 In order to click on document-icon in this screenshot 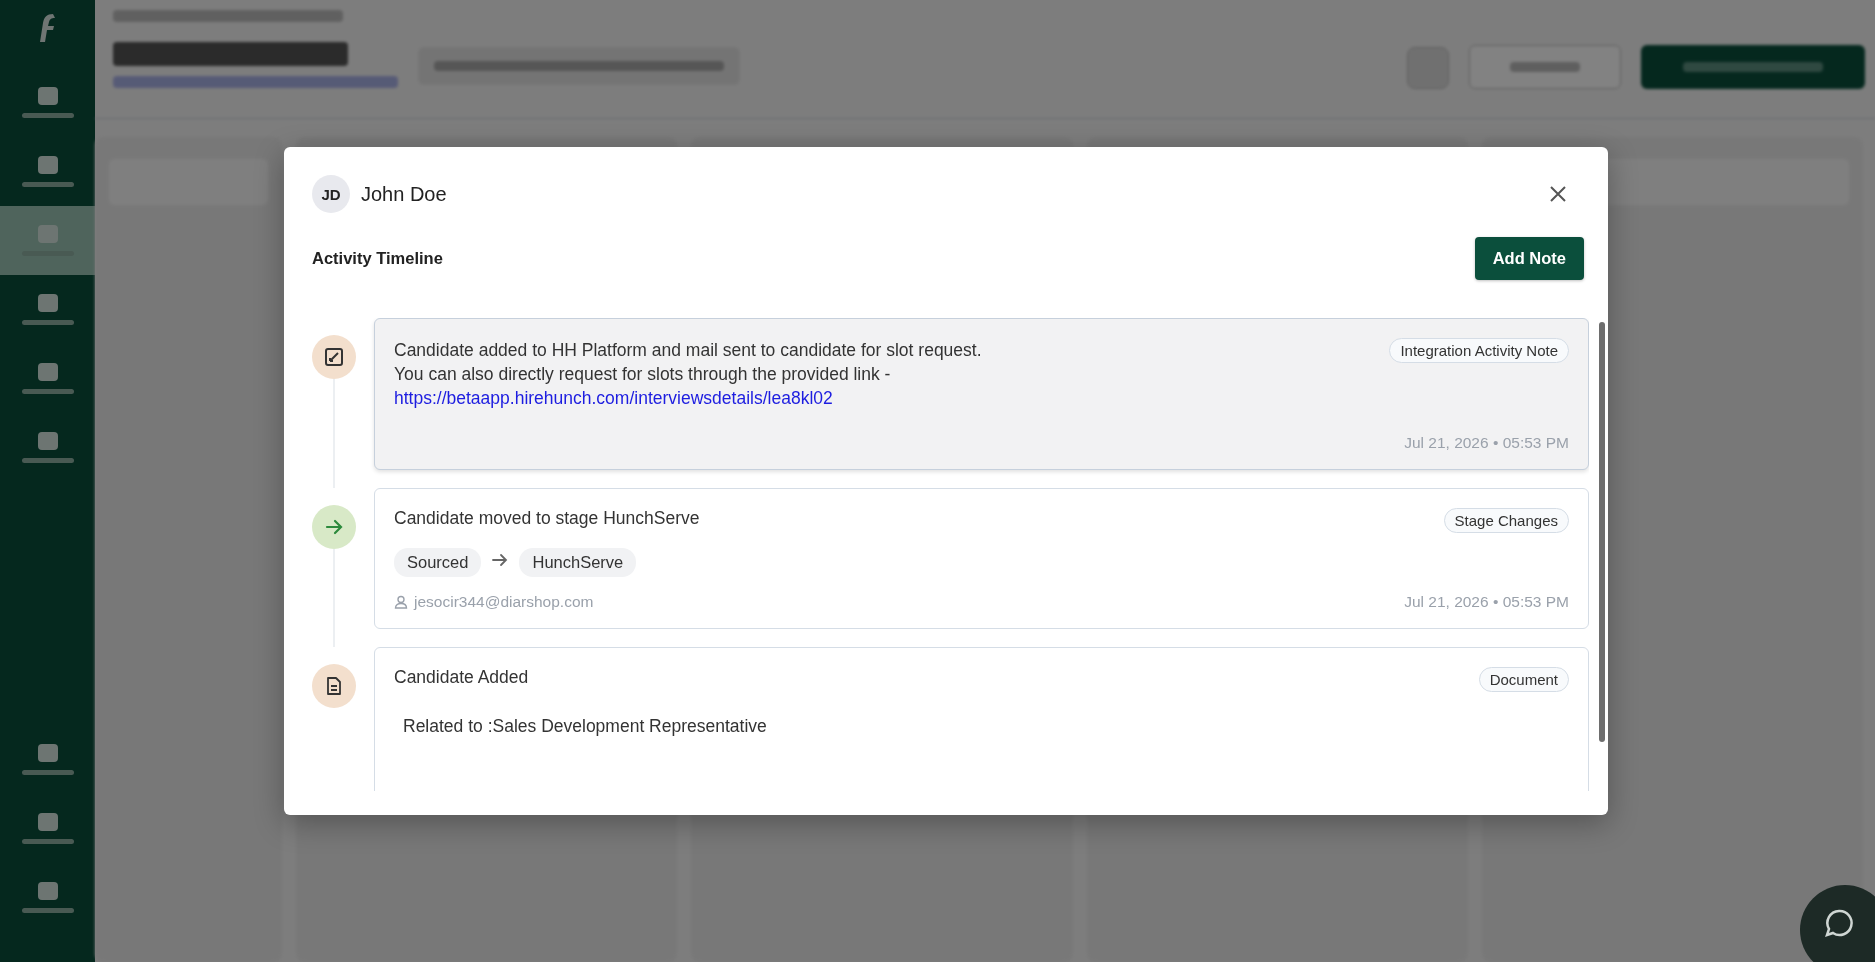, I will do `click(334, 686)`.